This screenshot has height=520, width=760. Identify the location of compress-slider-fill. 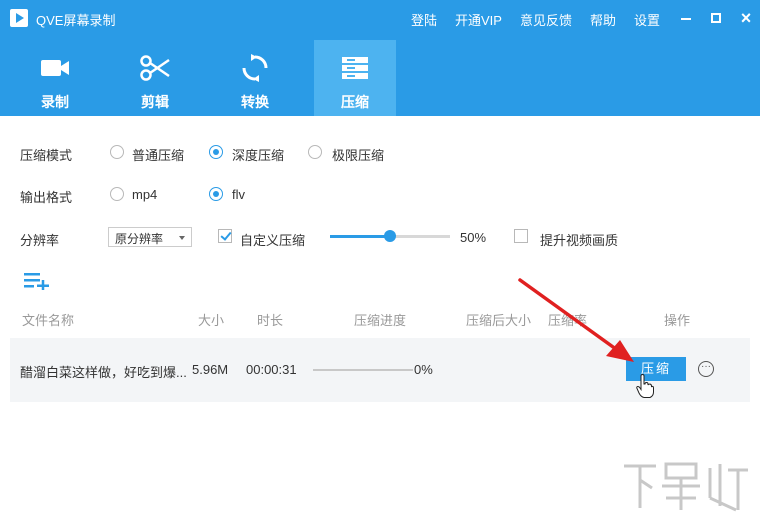
(360, 236).